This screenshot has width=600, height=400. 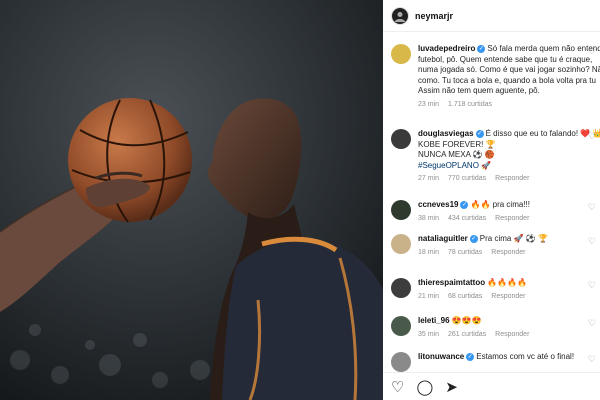 What do you see at coordinates (470, 104) in the screenshot?
I see `comment-likes: 1.718 curtidas` at bounding box center [470, 104].